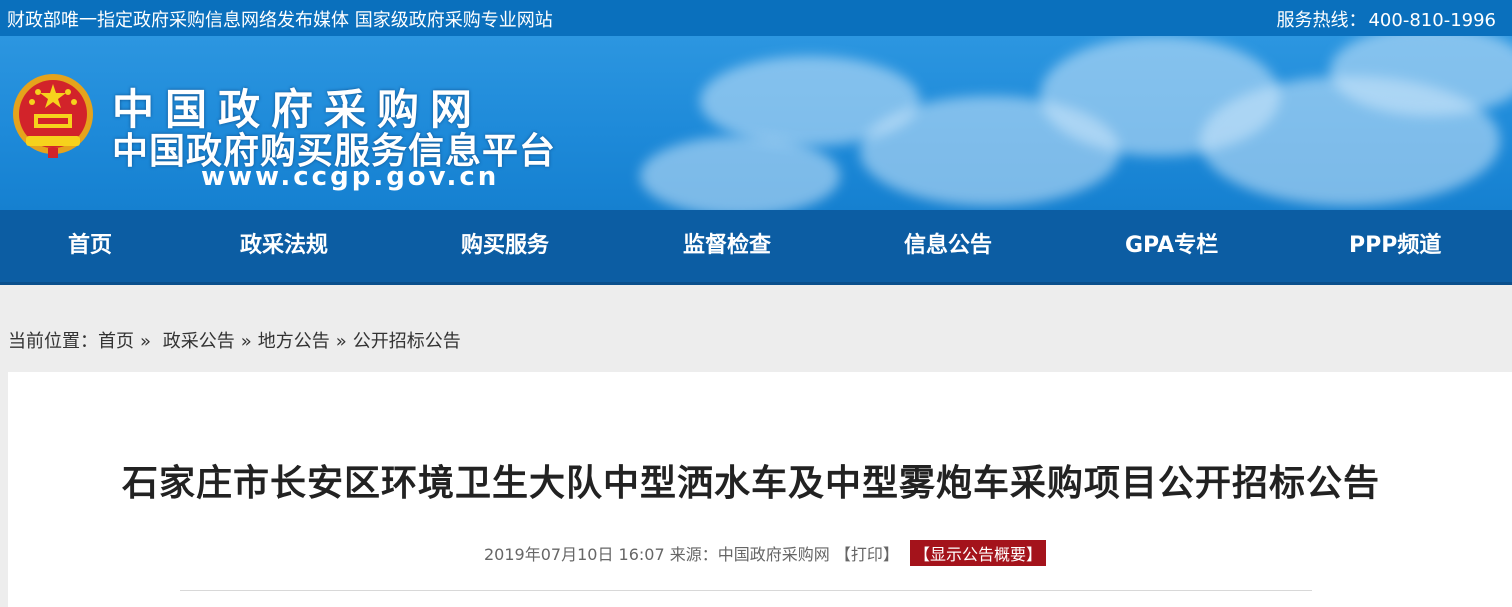 The width and height of the screenshot is (1512, 607). I want to click on nav-item-home: 首页, so click(90, 246).